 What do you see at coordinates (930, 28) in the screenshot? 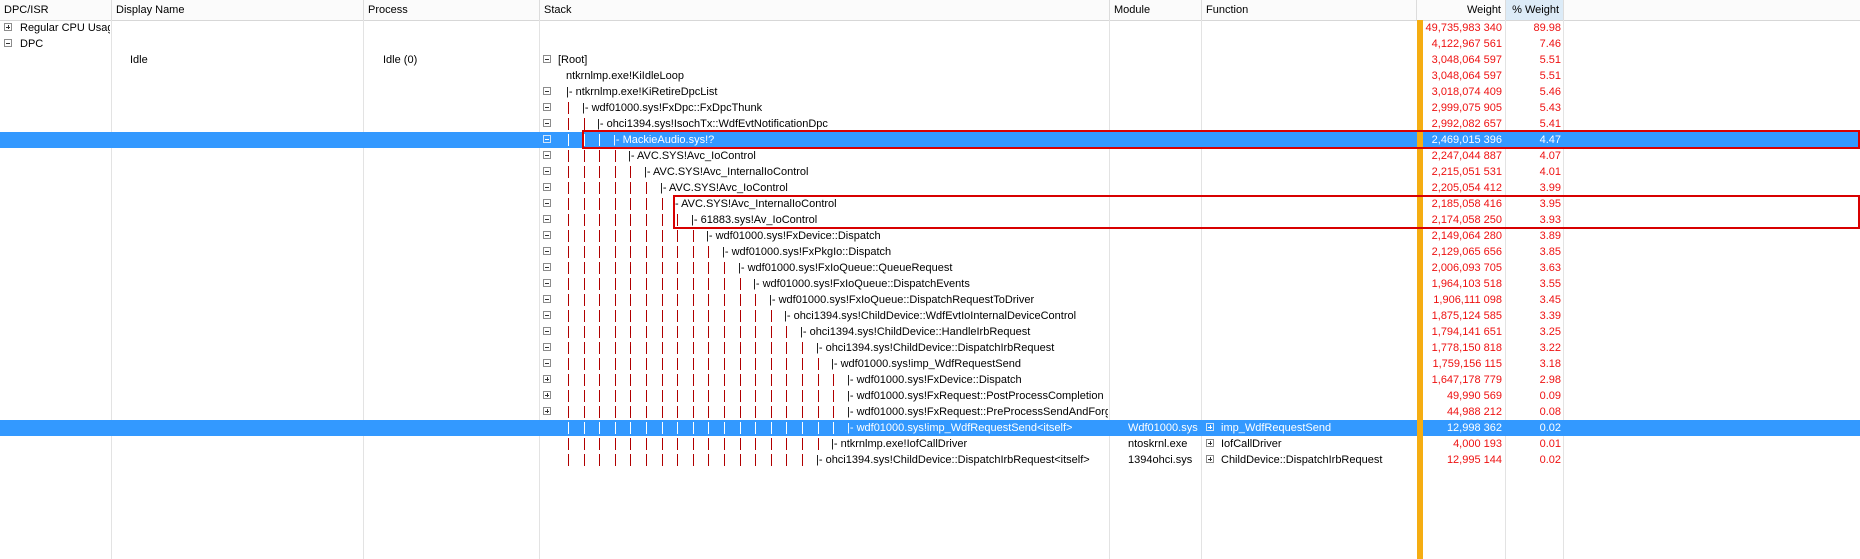
I see `table-row: Regular CPU Usage 49,735,983 340 89.98` at bounding box center [930, 28].